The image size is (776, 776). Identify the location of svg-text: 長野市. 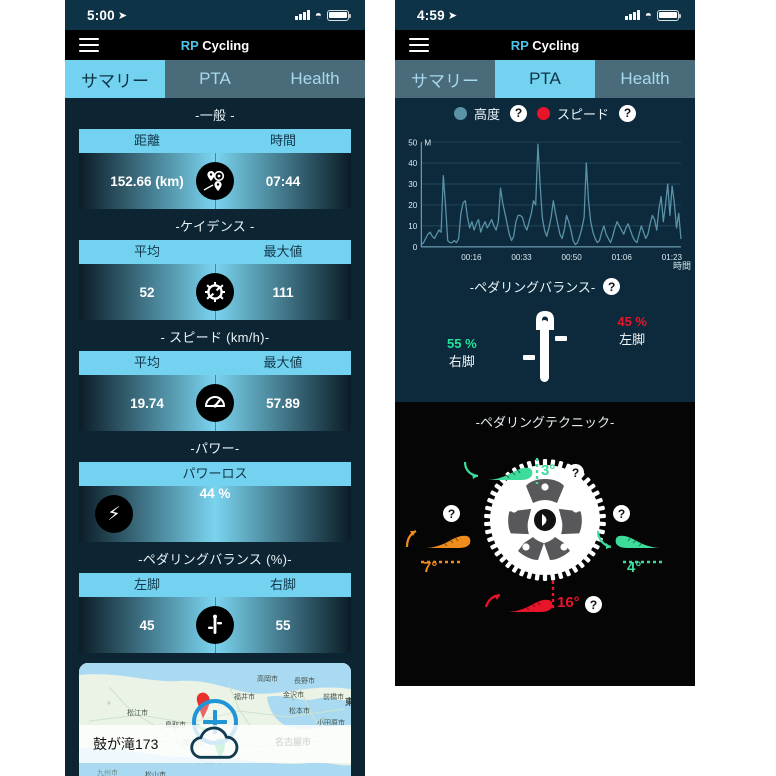
(304, 680).